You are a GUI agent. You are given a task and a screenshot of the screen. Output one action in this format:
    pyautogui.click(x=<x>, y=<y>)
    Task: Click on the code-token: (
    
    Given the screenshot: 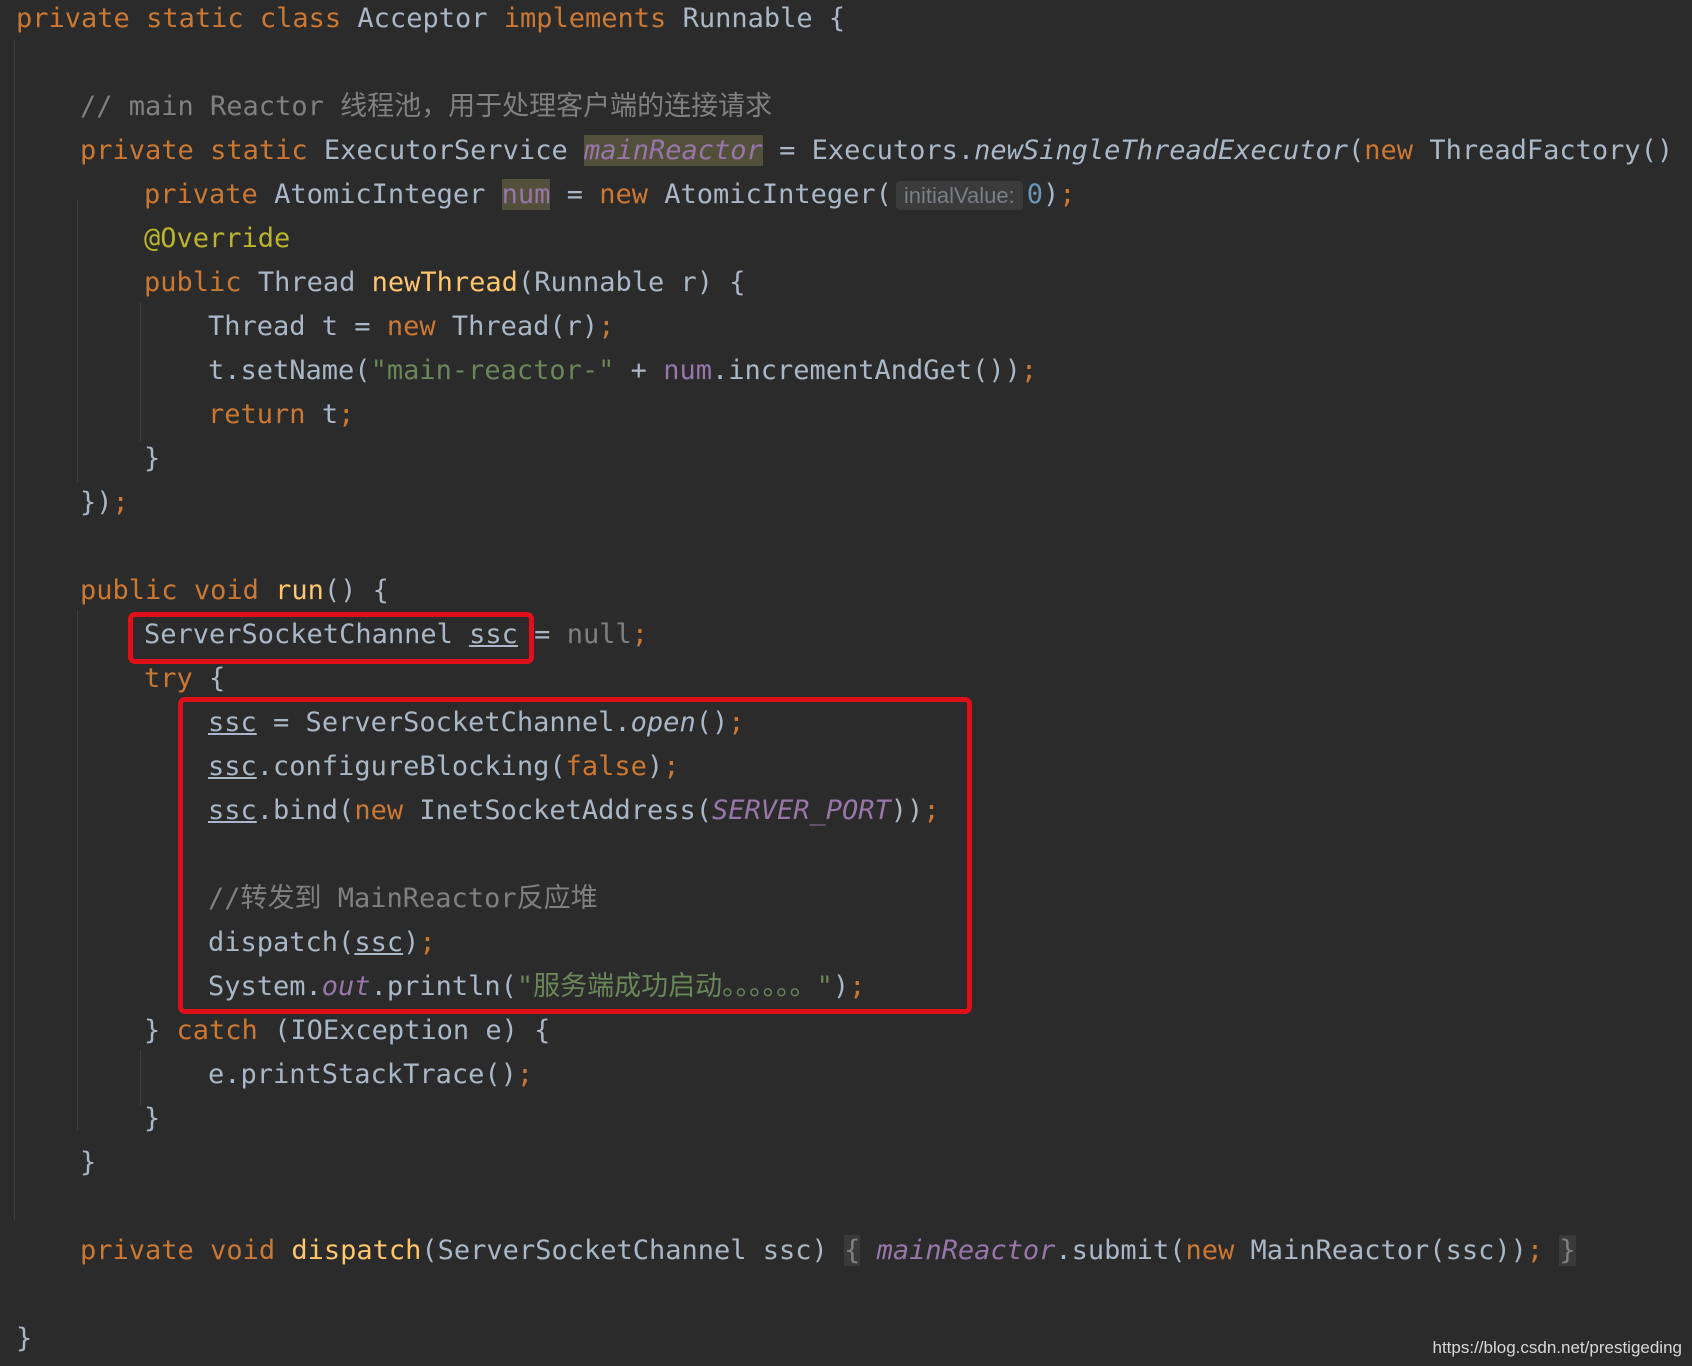 What is the action you would take?
    pyautogui.click(x=1356, y=150)
    